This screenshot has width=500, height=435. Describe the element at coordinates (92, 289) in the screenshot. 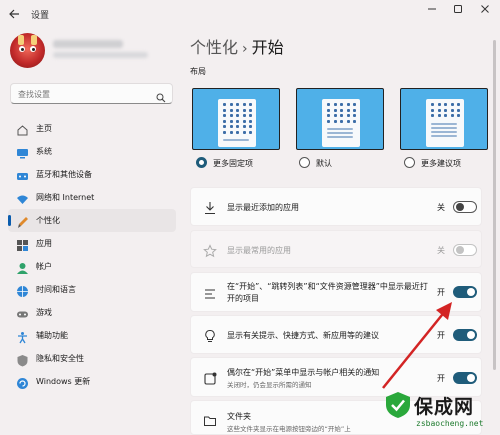

I see `sidebar-item-time-language: 时间和语言` at that location.